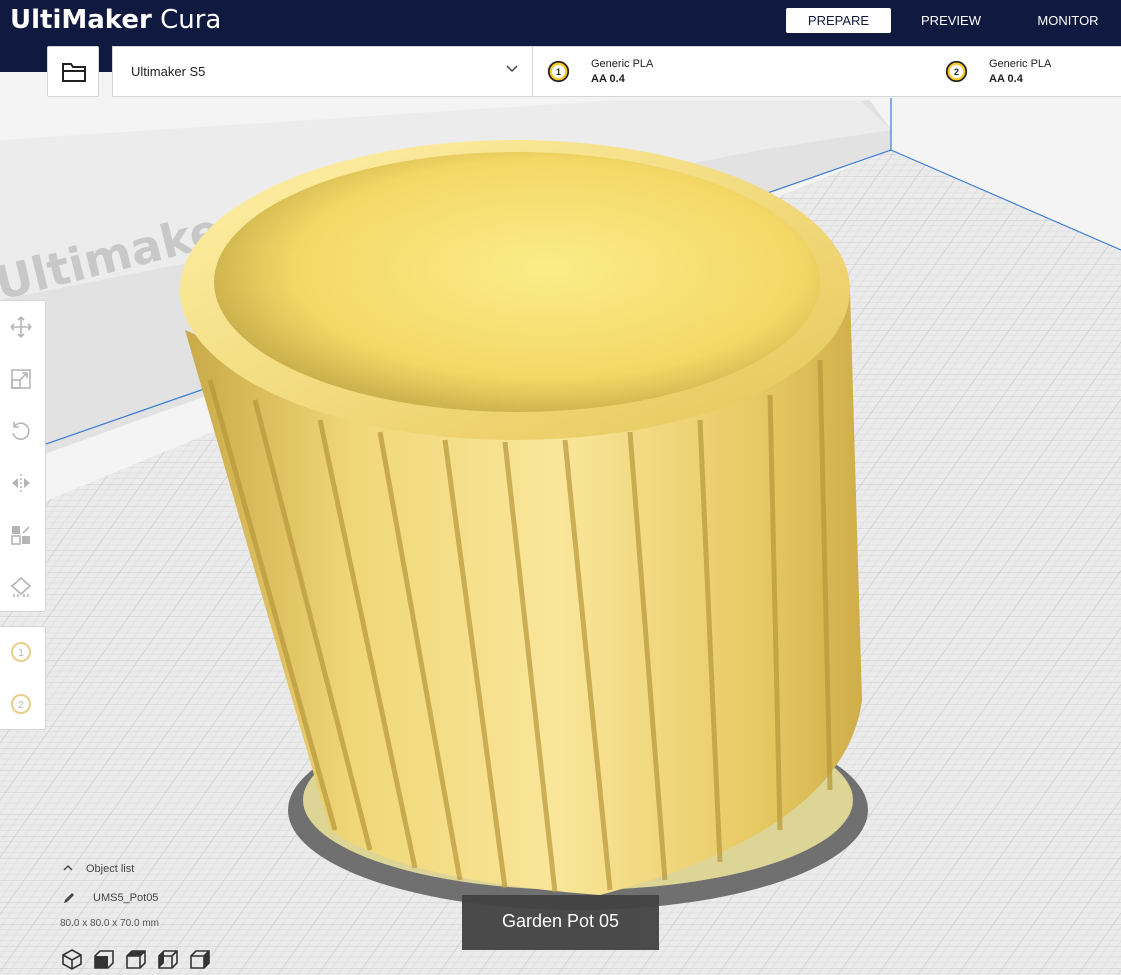 Image resolution: width=1121 pixels, height=975 pixels. I want to click on extruder-1-icon: 1, so click(558, 71).